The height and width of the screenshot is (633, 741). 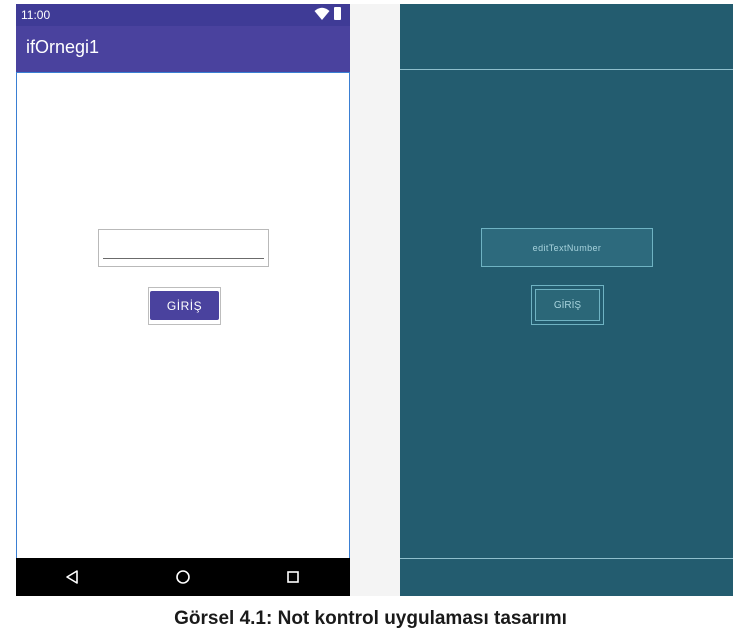 I want to click on input-underline, so click(x=183, y=258).